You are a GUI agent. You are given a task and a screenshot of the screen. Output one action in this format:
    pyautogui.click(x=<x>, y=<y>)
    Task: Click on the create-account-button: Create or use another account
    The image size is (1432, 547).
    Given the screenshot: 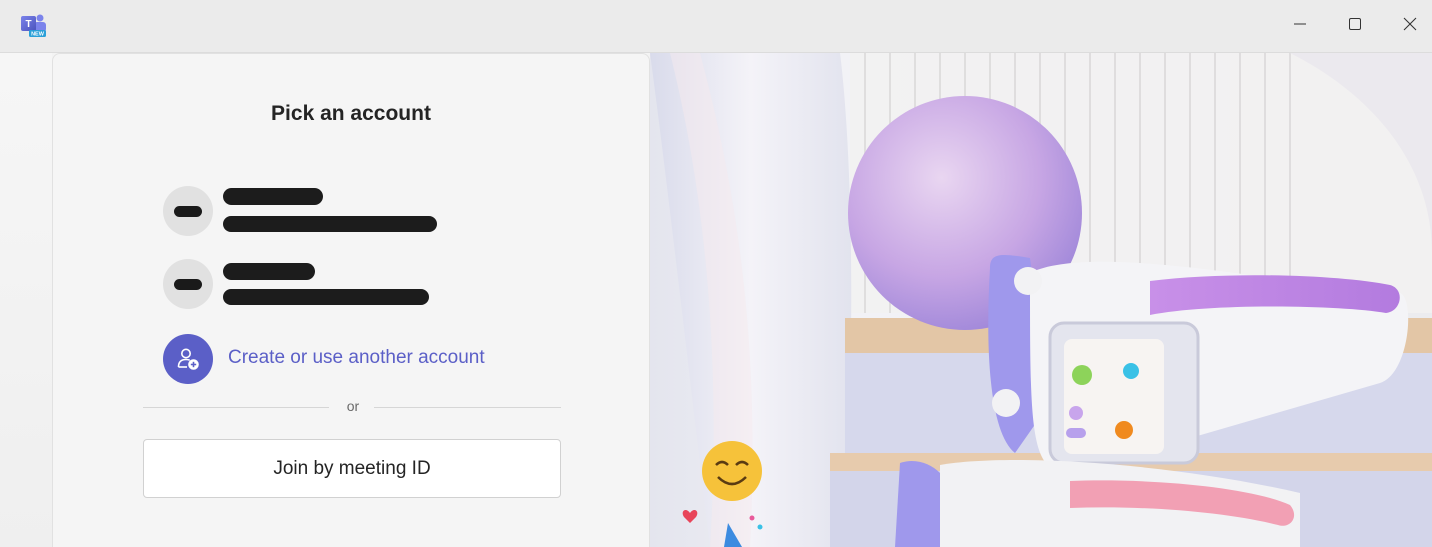 What is the action you would take?
    pyautogui.click(x=343, y=359)
    